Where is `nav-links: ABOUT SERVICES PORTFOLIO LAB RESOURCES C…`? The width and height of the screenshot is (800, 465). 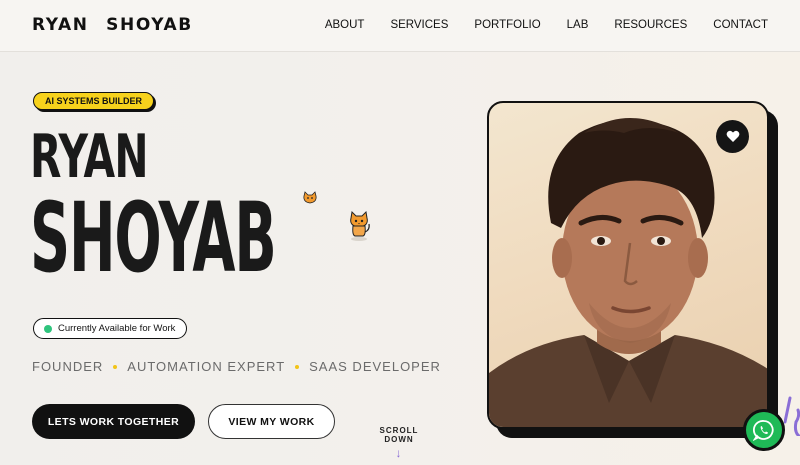
nav-links: ABOUT SERVICES PORTFOLIO LAB RESOURCES C… is located at coordinates (546, 25).